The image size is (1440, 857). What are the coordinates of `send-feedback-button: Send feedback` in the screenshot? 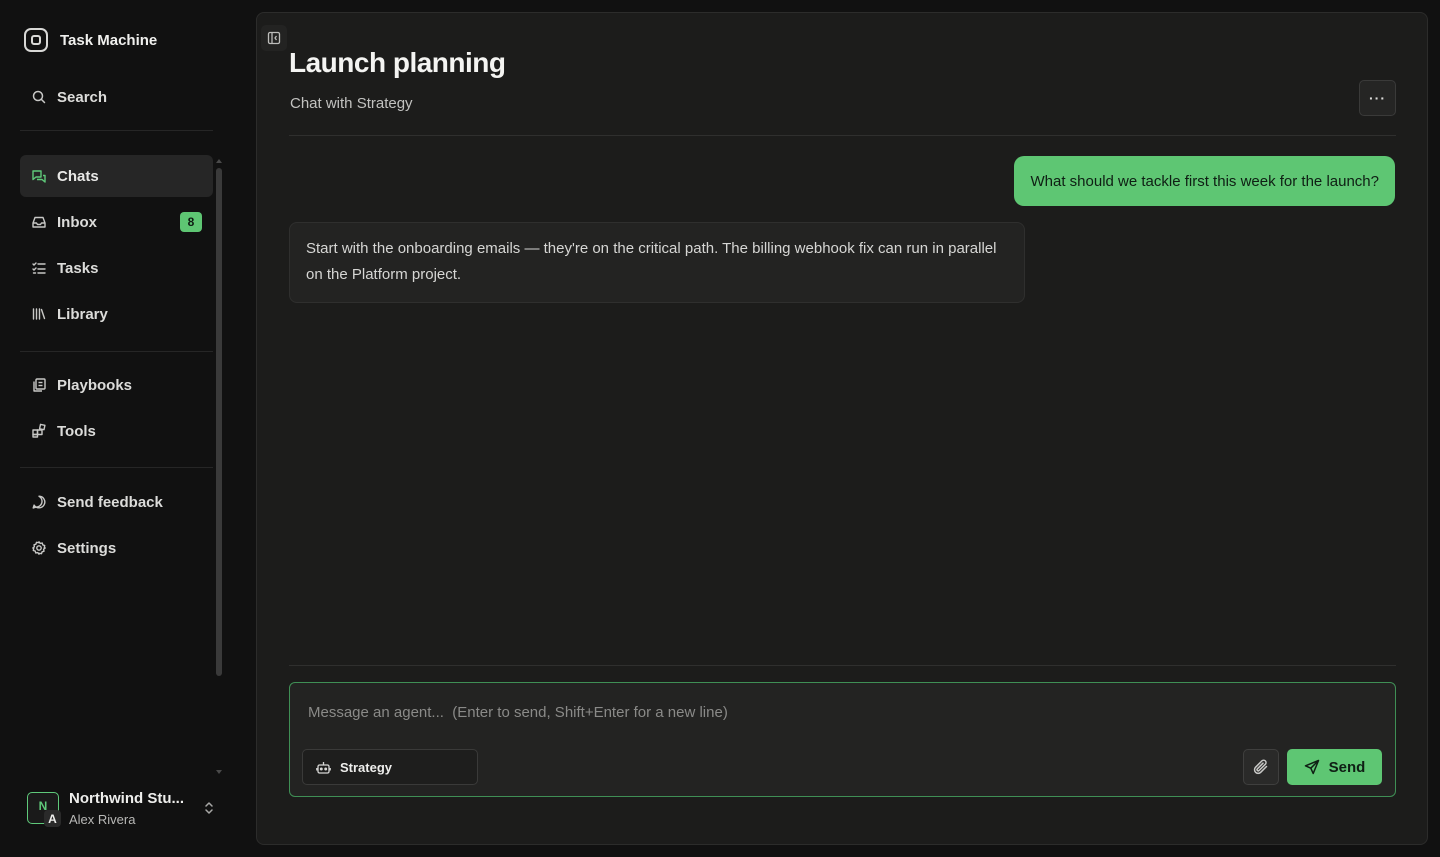 It's located at (116, 502).